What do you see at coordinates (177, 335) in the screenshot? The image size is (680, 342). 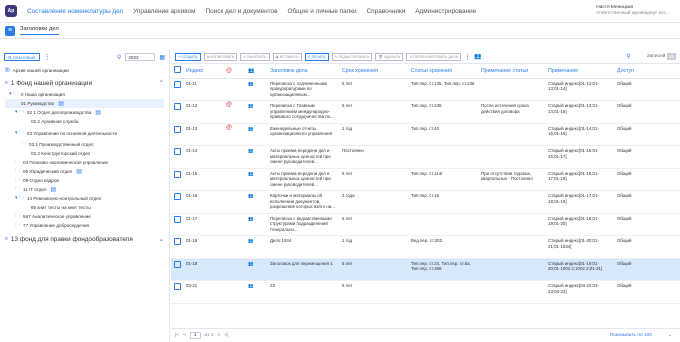 I see `first-page-icon: |<` at bounding box center [177, 335].